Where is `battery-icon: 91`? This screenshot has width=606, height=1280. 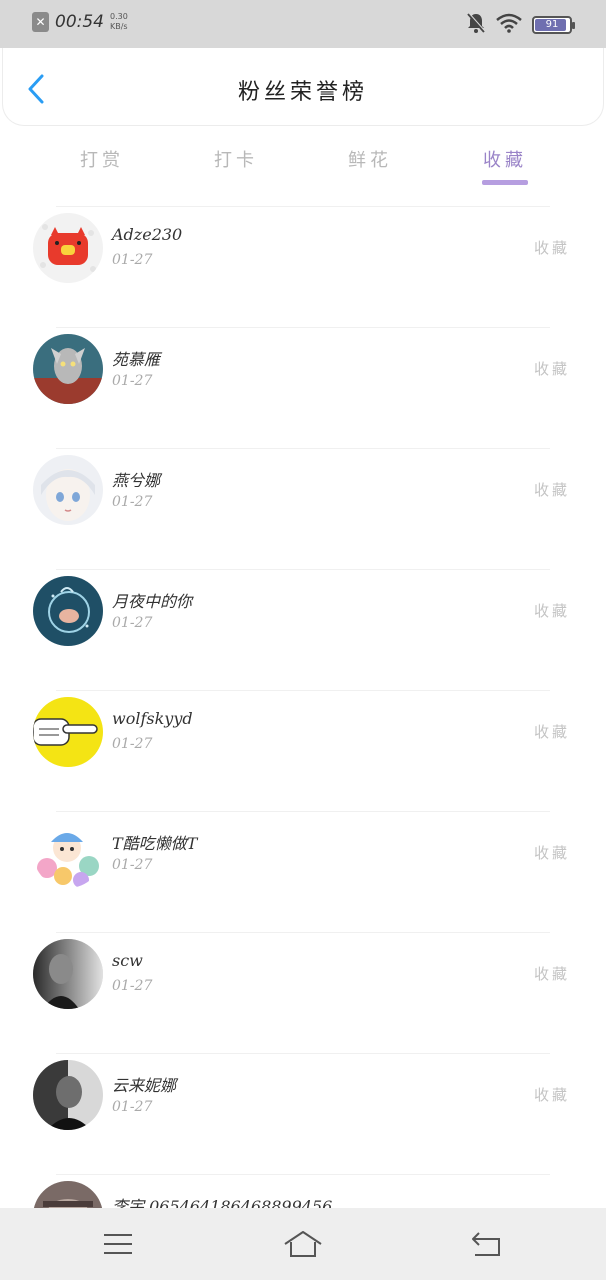
battery-icon: 91 is located at coordinates (553, 25).